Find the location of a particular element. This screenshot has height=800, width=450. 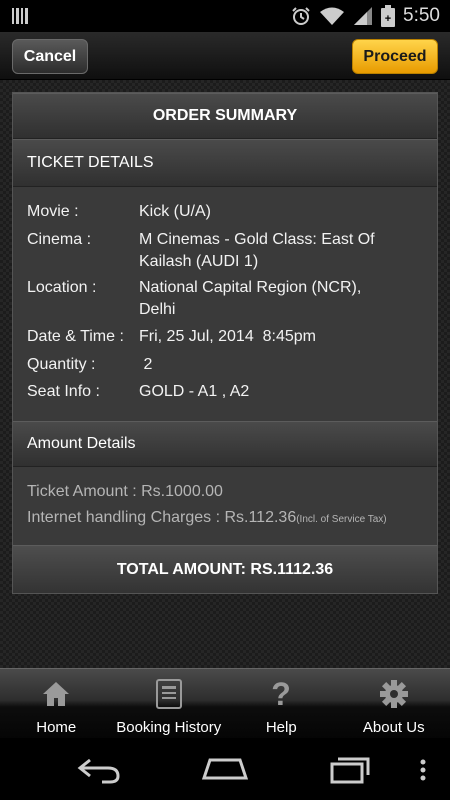

barcode-icon is located at coordinates (20, 16).